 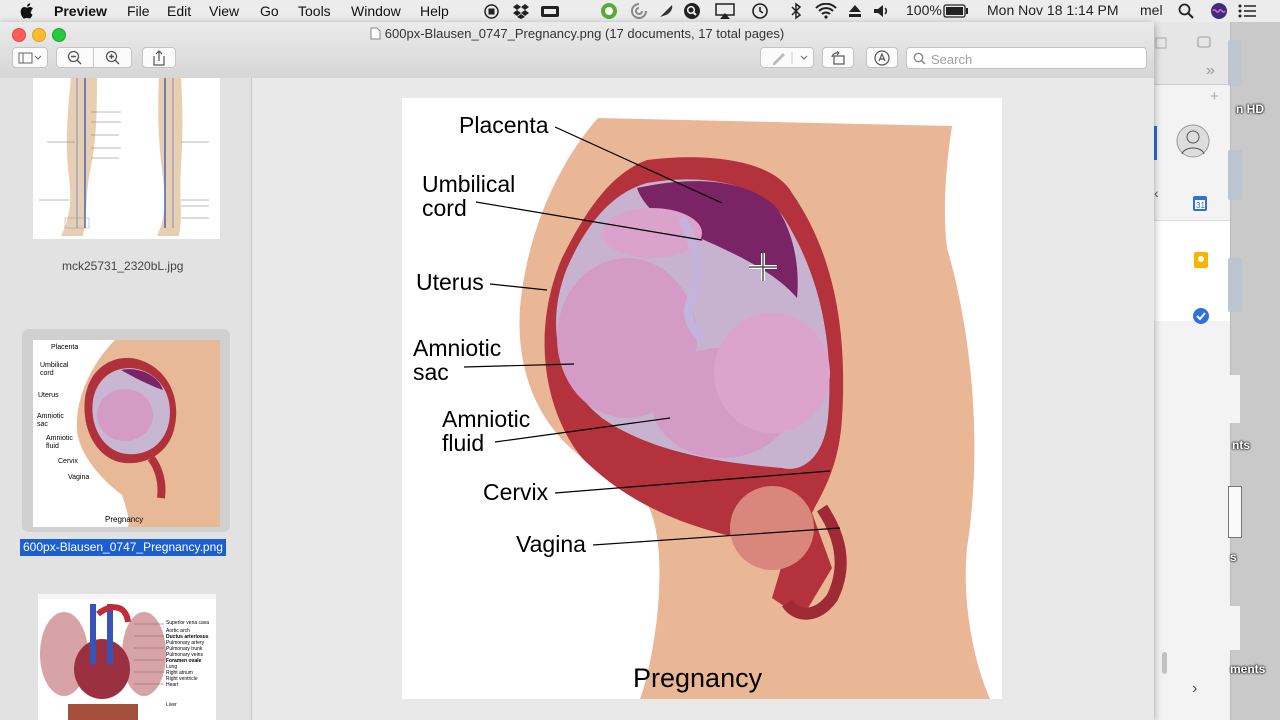 I want to click on thumbnail-caption-selected: 600px-Blausen_0747_Pregnancy.png, so click(x=123, y=547).